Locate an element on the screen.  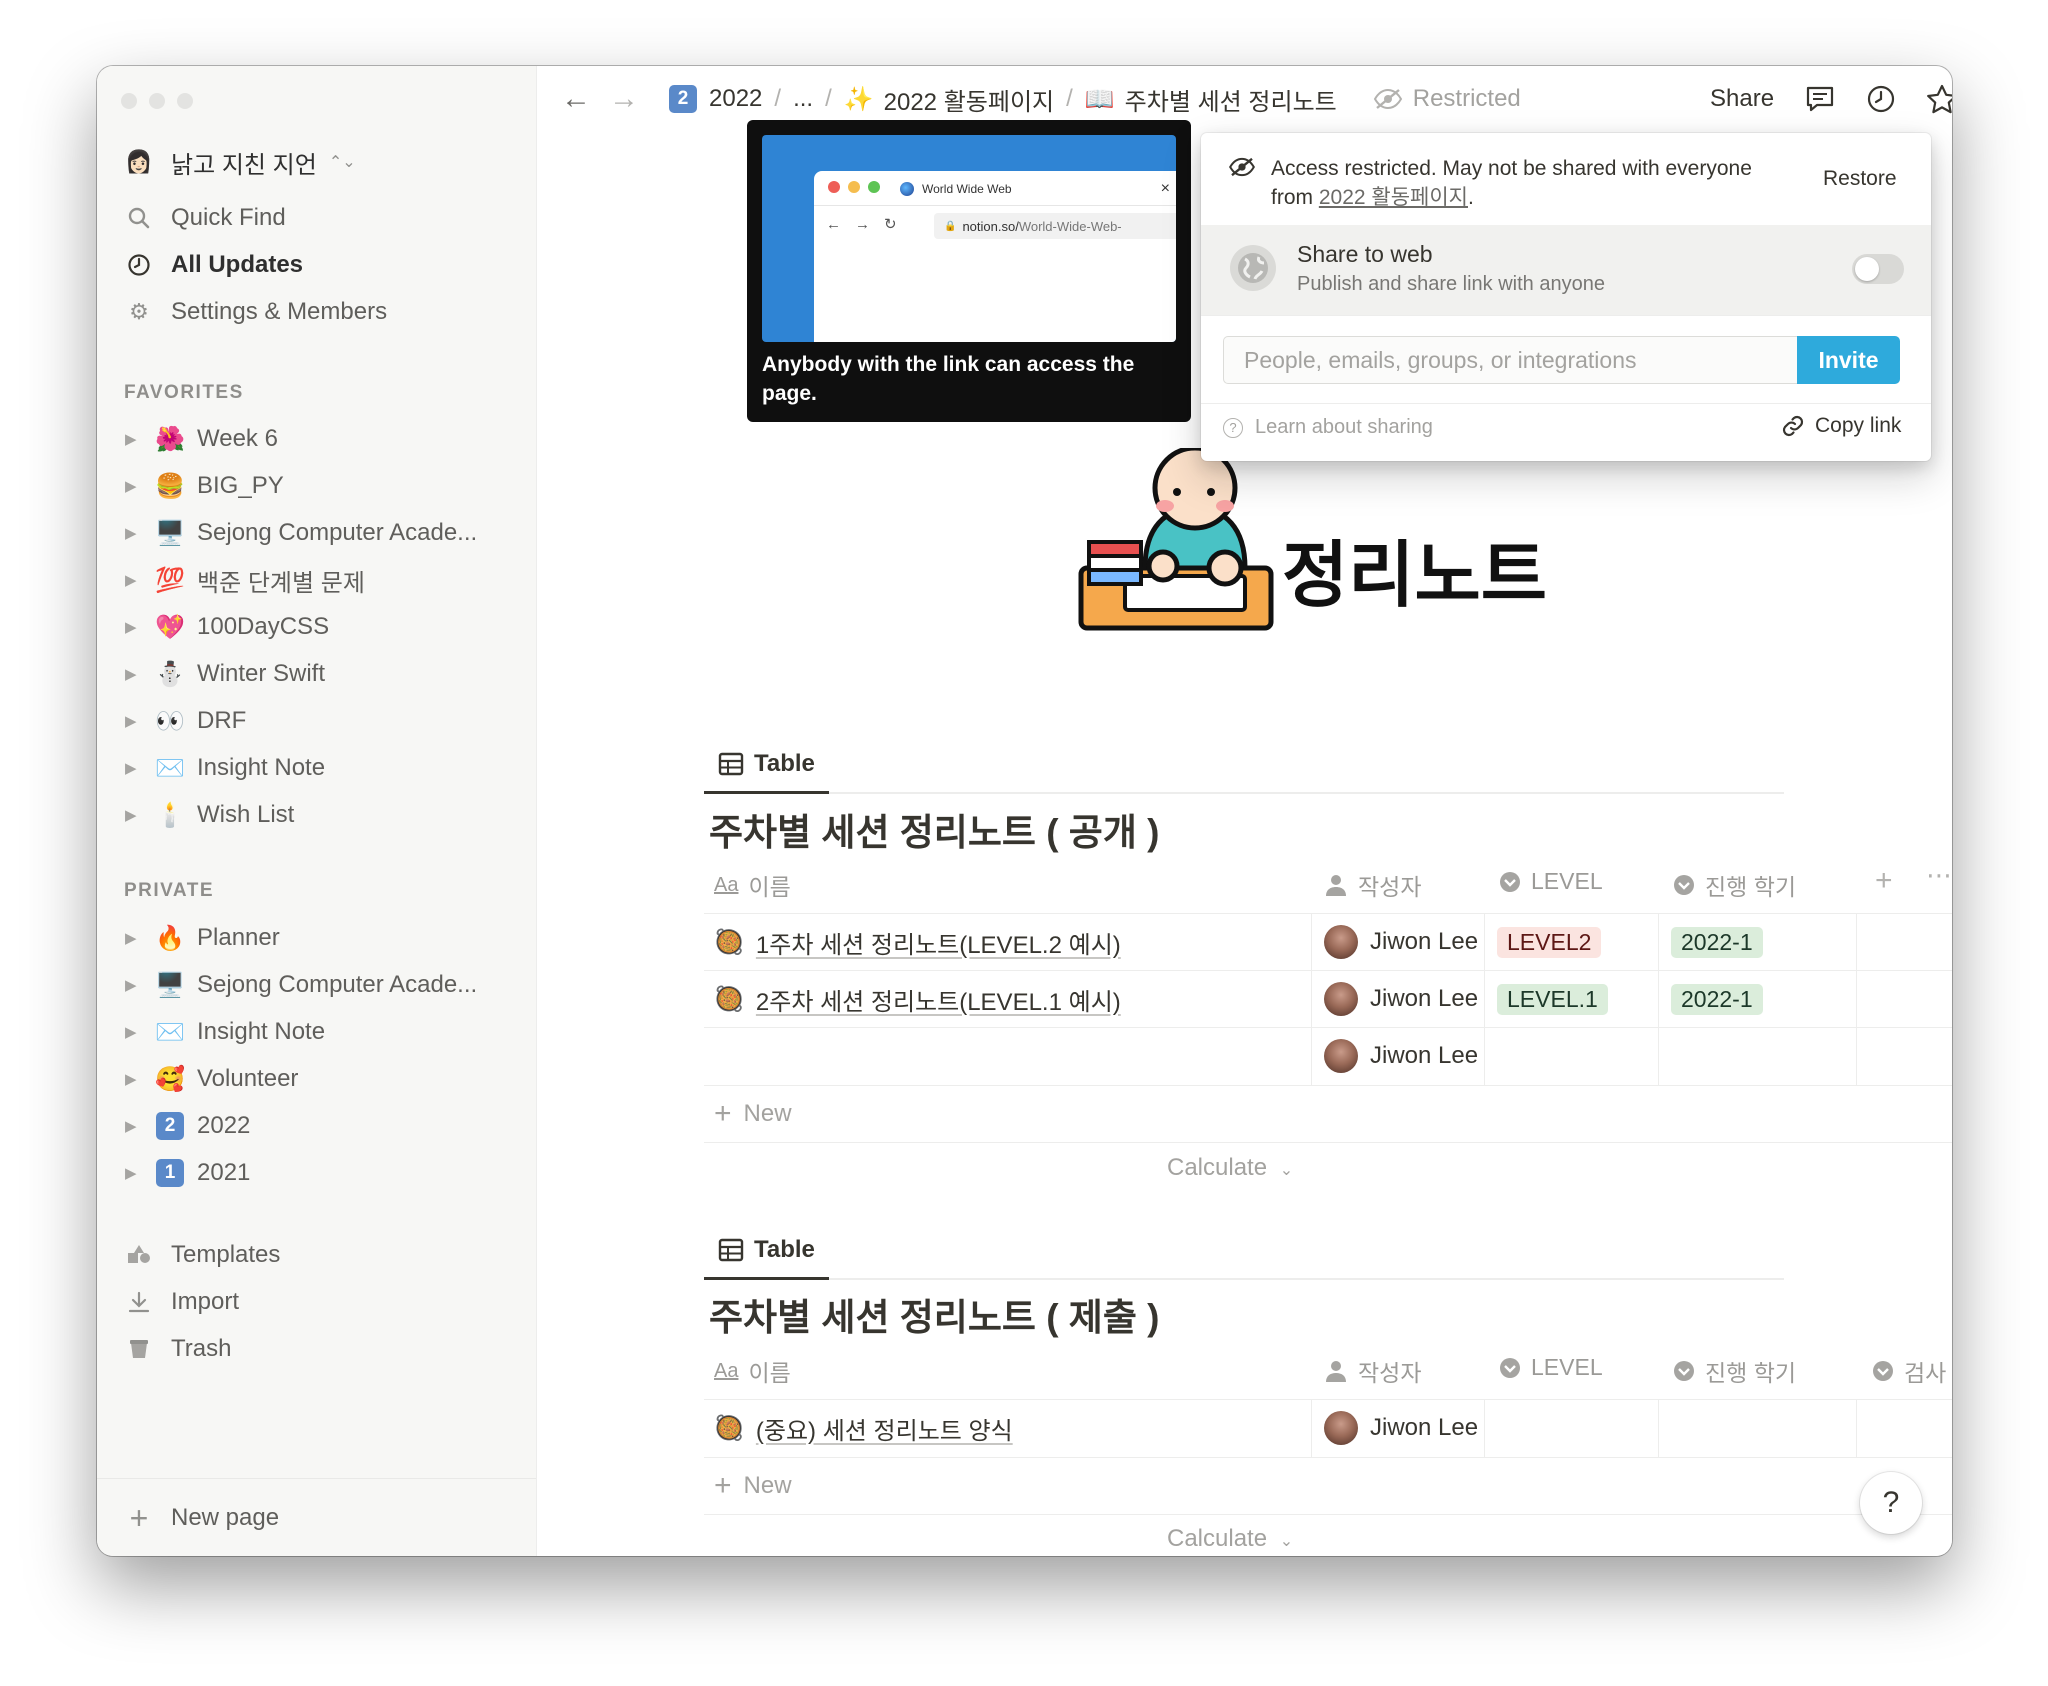
table-row is located at coordinates (1004, 1056).